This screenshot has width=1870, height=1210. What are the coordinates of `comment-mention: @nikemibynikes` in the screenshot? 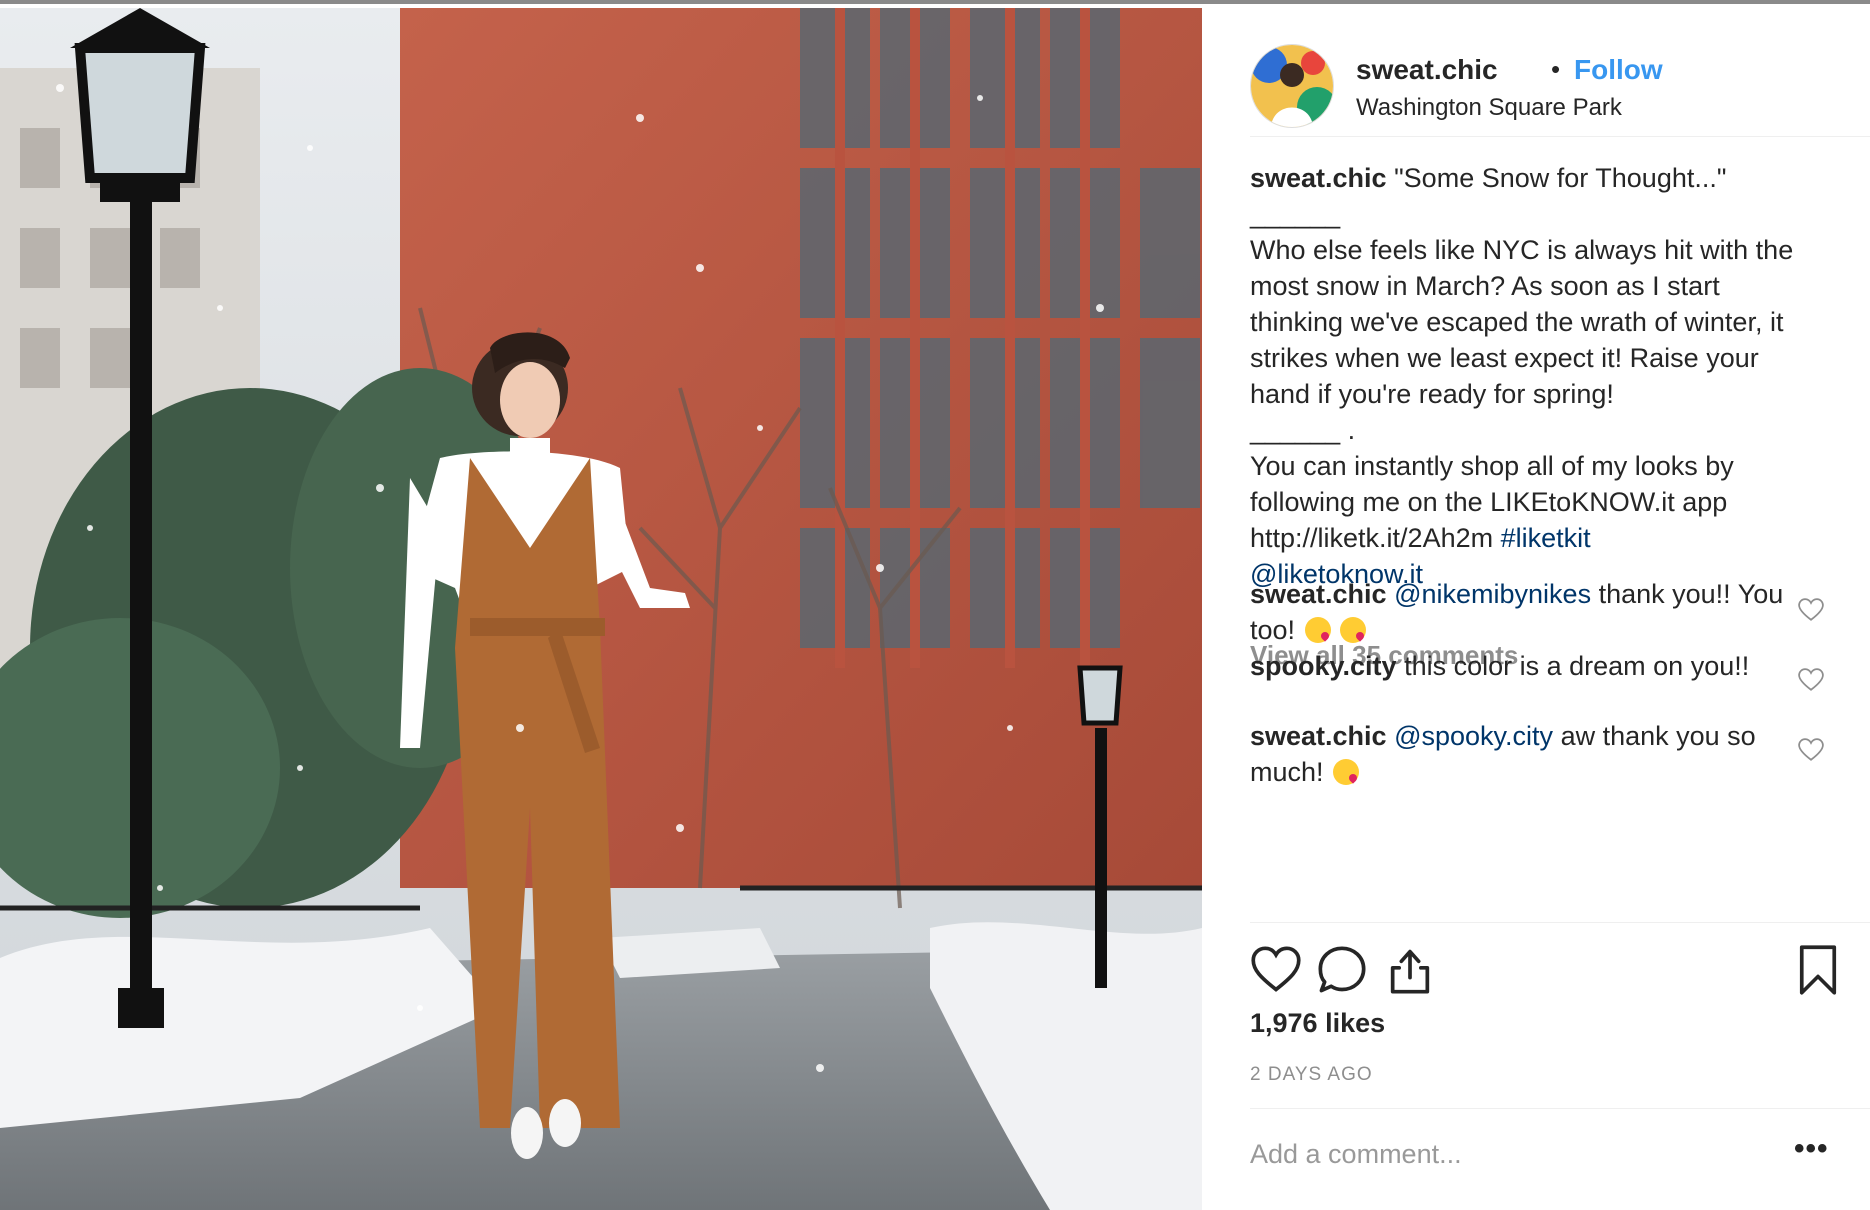 It's located at (1492, 594).